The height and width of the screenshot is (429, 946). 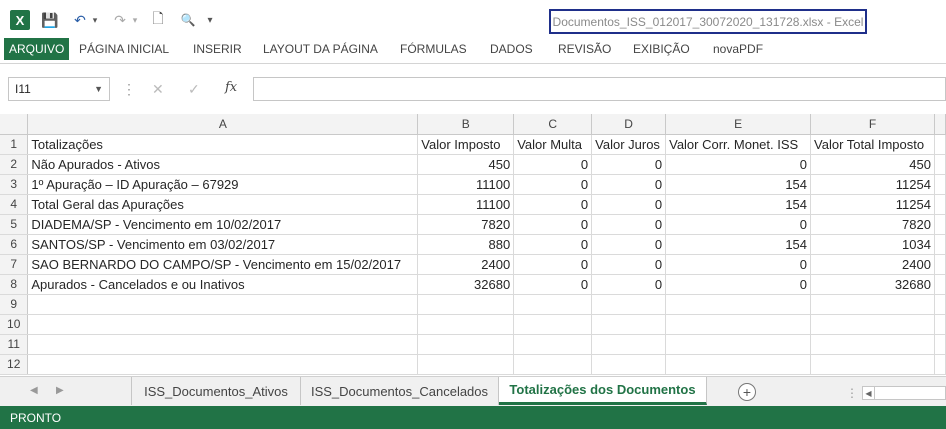 What do you see at coordinates (738, 284) in the screenshot?
I see `cell-e8: 0` at bounding box center [738, 284].